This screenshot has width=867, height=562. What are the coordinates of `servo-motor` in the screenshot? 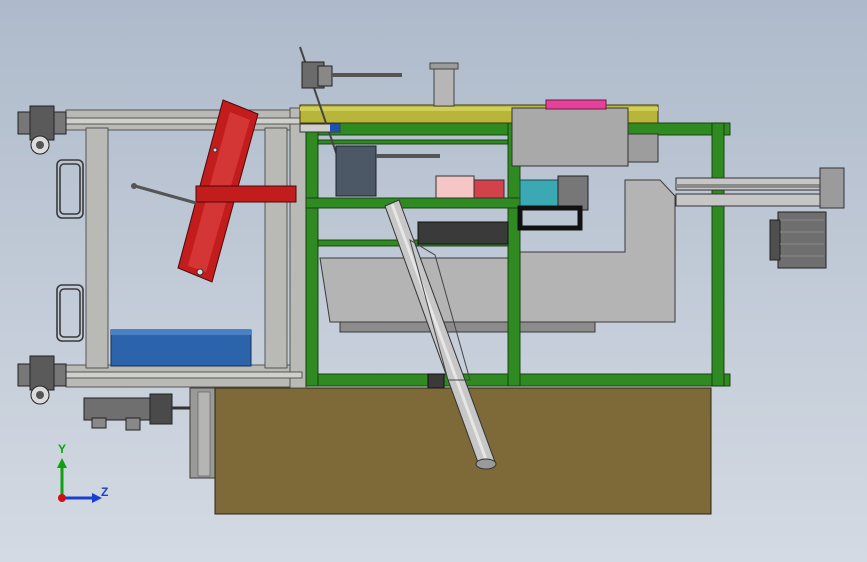 It's located at (798, 240).